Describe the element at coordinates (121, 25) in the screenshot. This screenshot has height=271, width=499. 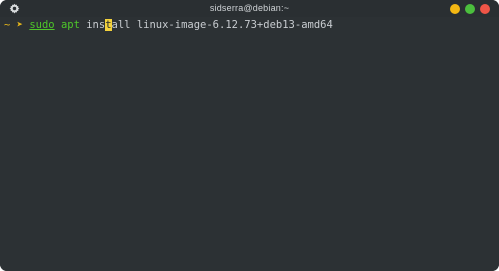
I see `action-suffix: all` at that location.